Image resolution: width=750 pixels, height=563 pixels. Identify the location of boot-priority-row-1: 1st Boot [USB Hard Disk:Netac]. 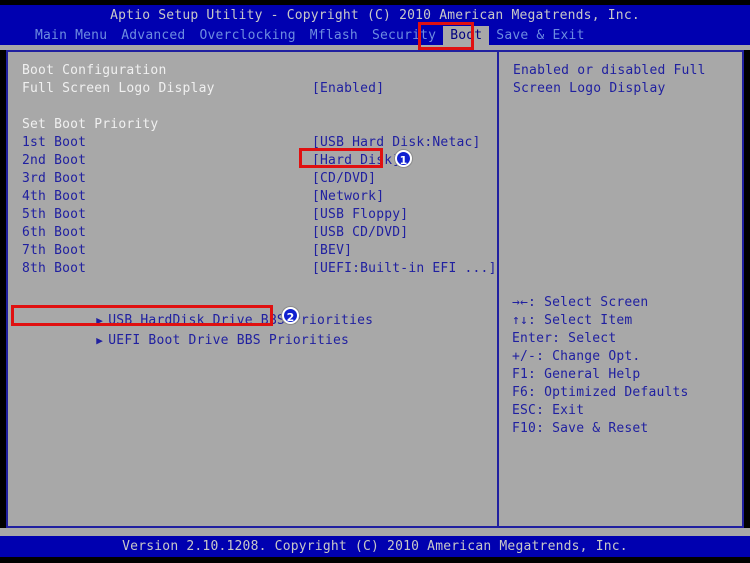
(257, 143).